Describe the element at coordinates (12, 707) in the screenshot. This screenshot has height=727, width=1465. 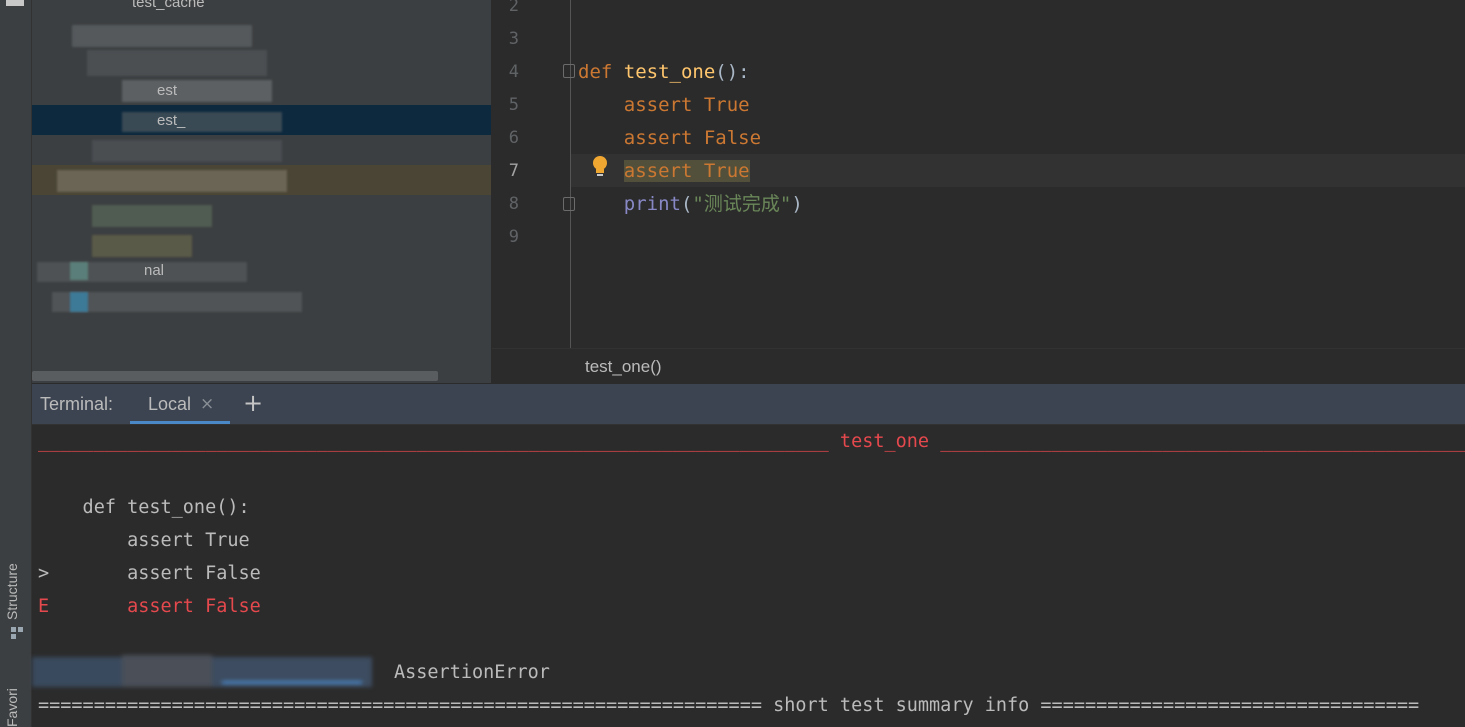
I see `favorites-tab-label: Favori` at that location.